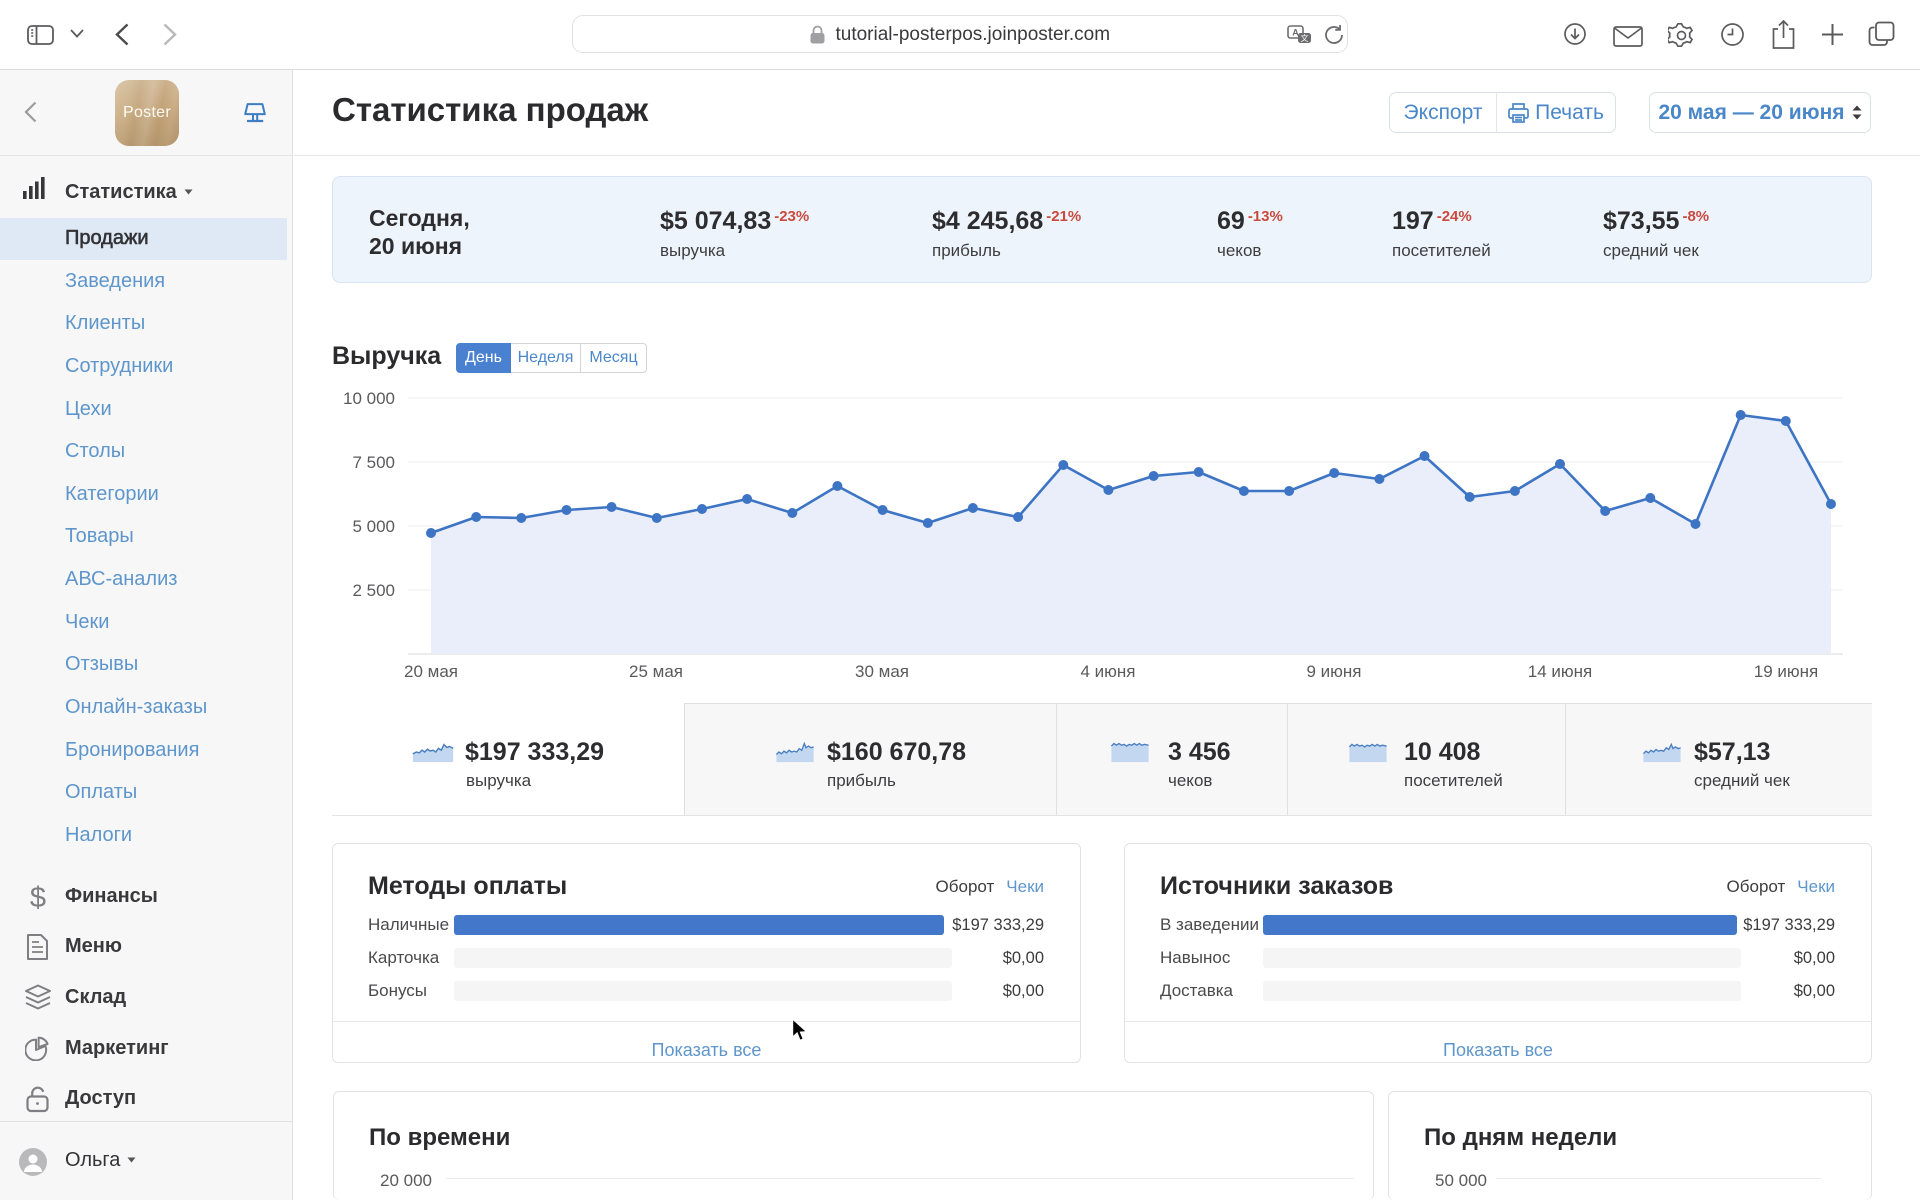 This screenshot has width=1920, height=1200. What do you see at coordinates (373, 590) in the screenshot?
I see `svg-text: 2 500` at bounding box center [373, 590].